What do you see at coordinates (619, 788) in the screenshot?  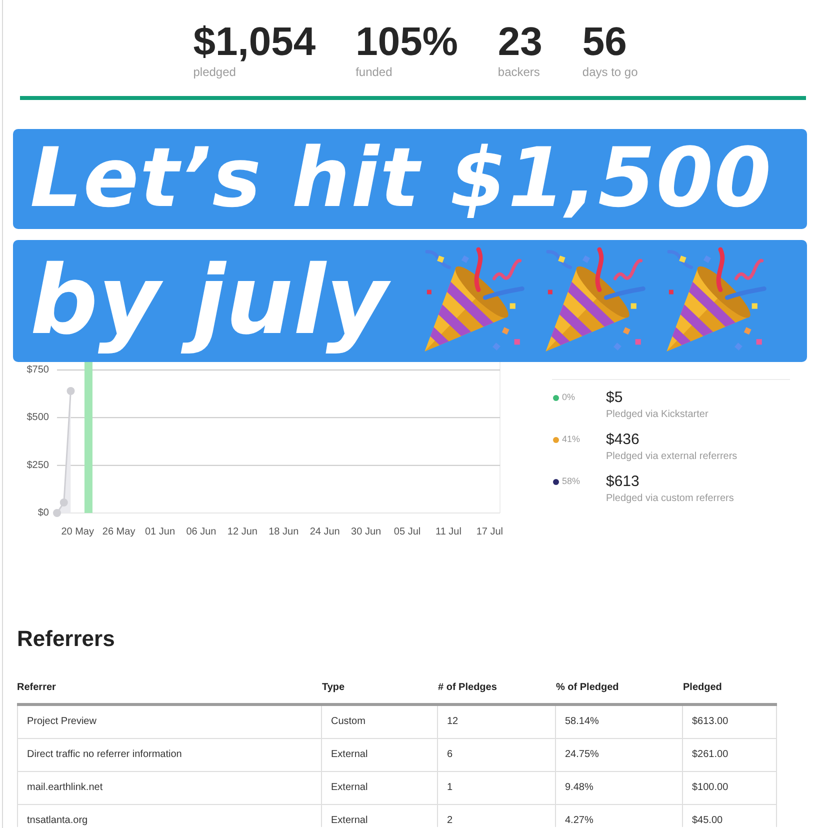 I see `table-cell: 9.48%` at bounding box center [619, 788].